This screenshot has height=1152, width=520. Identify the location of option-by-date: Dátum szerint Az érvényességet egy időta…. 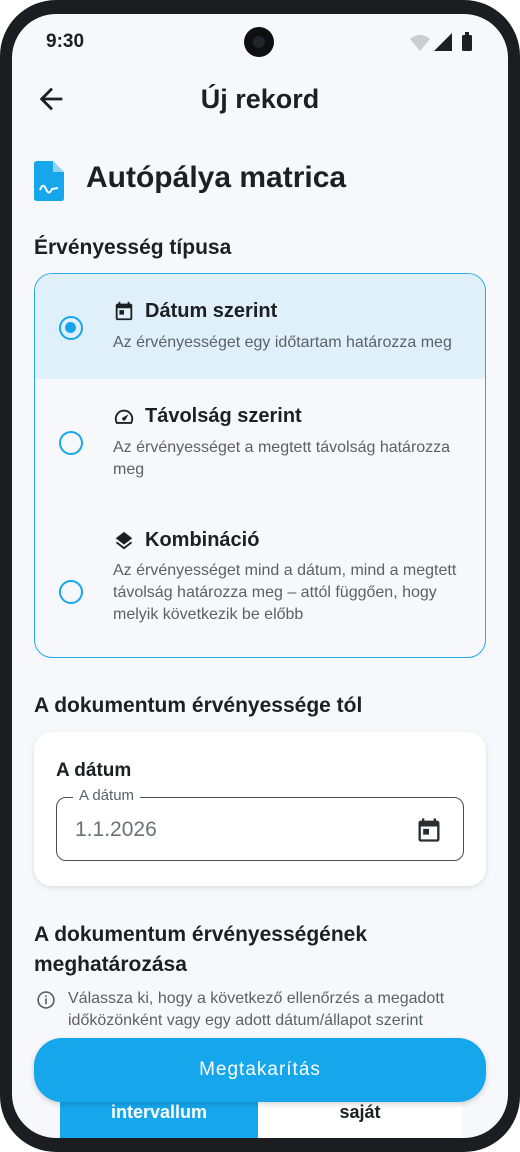
(260, 326).